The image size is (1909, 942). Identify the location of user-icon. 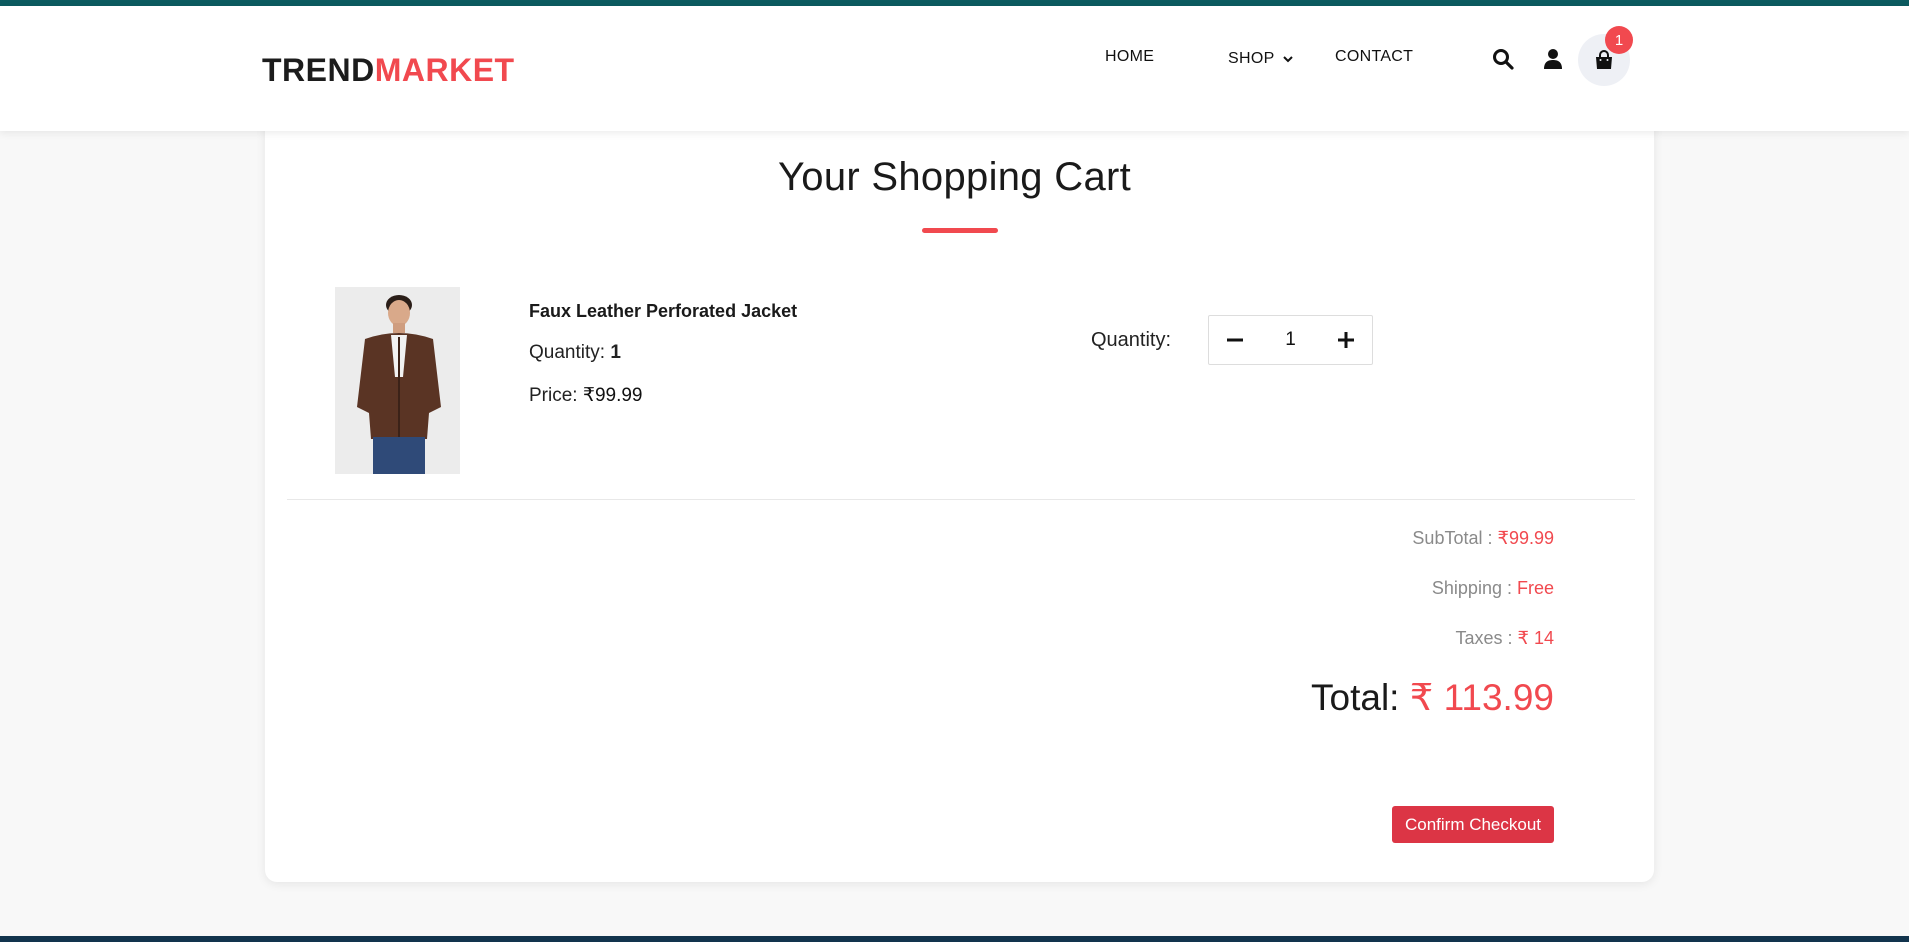
(1553, 59).